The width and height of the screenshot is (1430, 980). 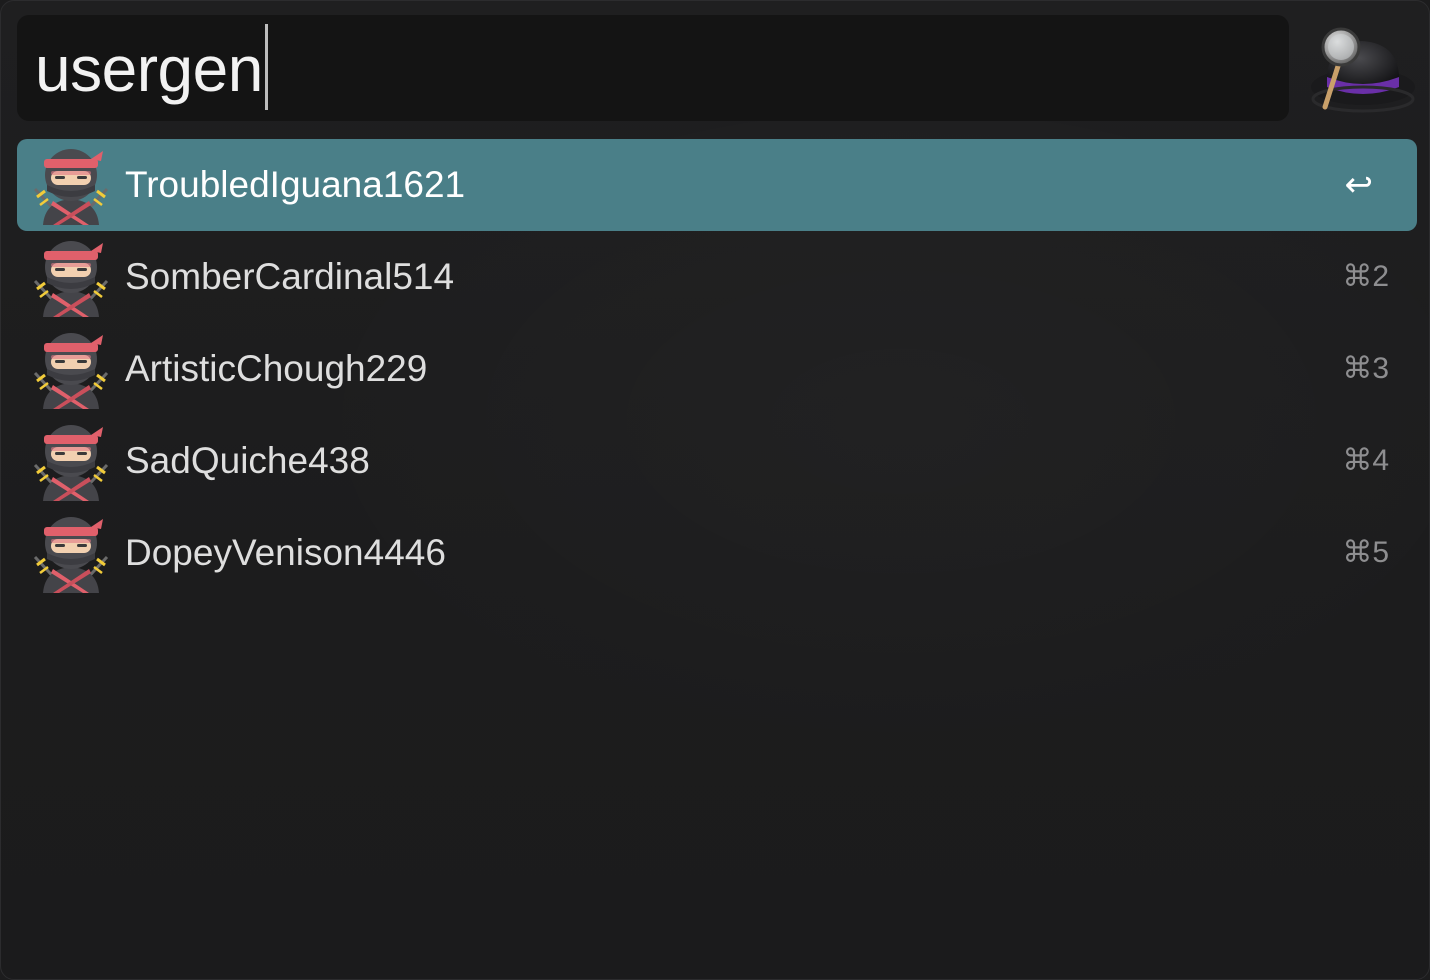 I want to click on result-shortcut: ⌘5, so click(x=1365, y=552).